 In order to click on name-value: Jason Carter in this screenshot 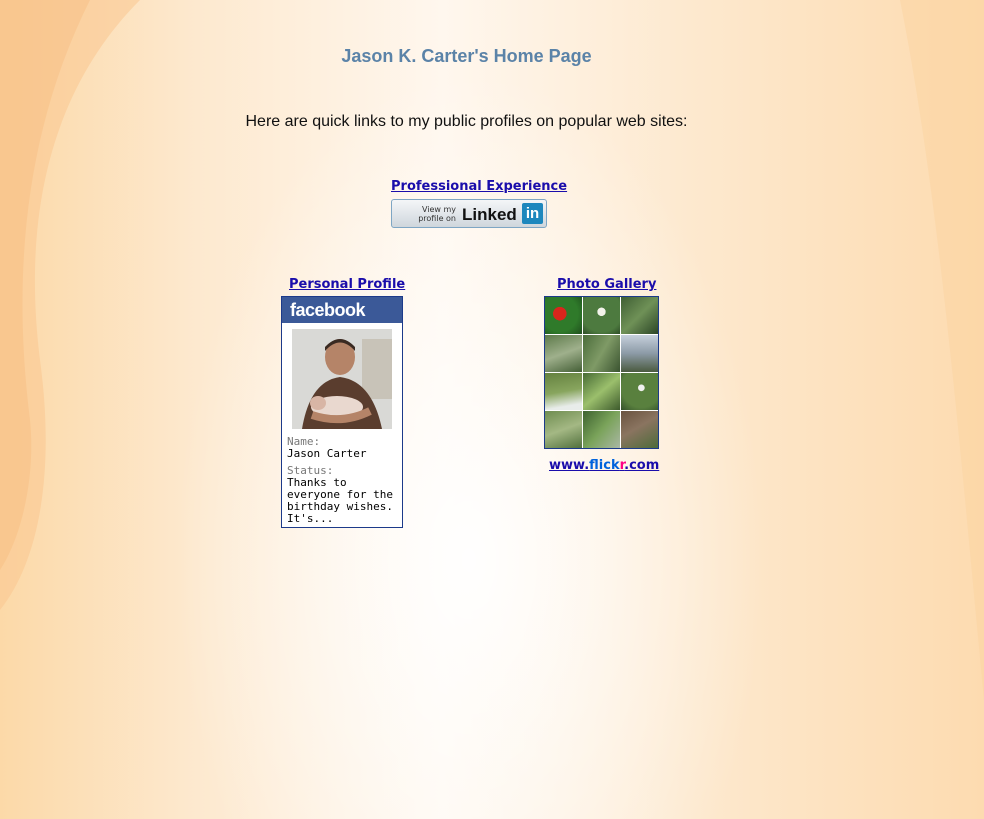, I will do `click(327, 453)`.